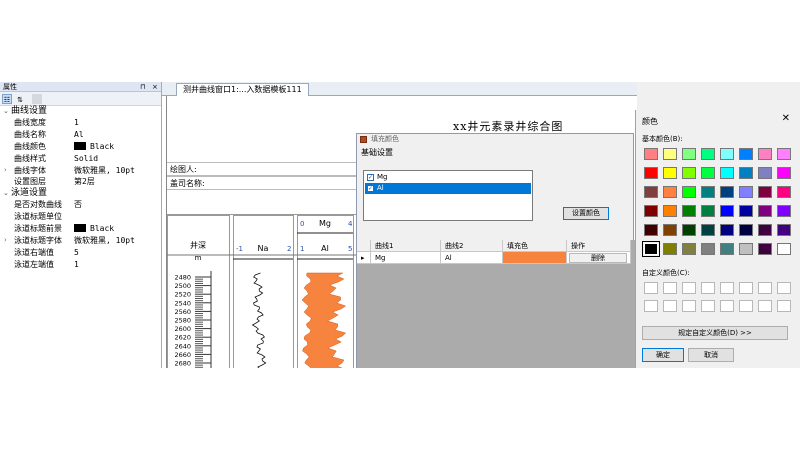 This screenshot has height=450, width=800. Describe the element at coordinates (76, 253) in the screenshot. I see `property-value: 5` at that location.